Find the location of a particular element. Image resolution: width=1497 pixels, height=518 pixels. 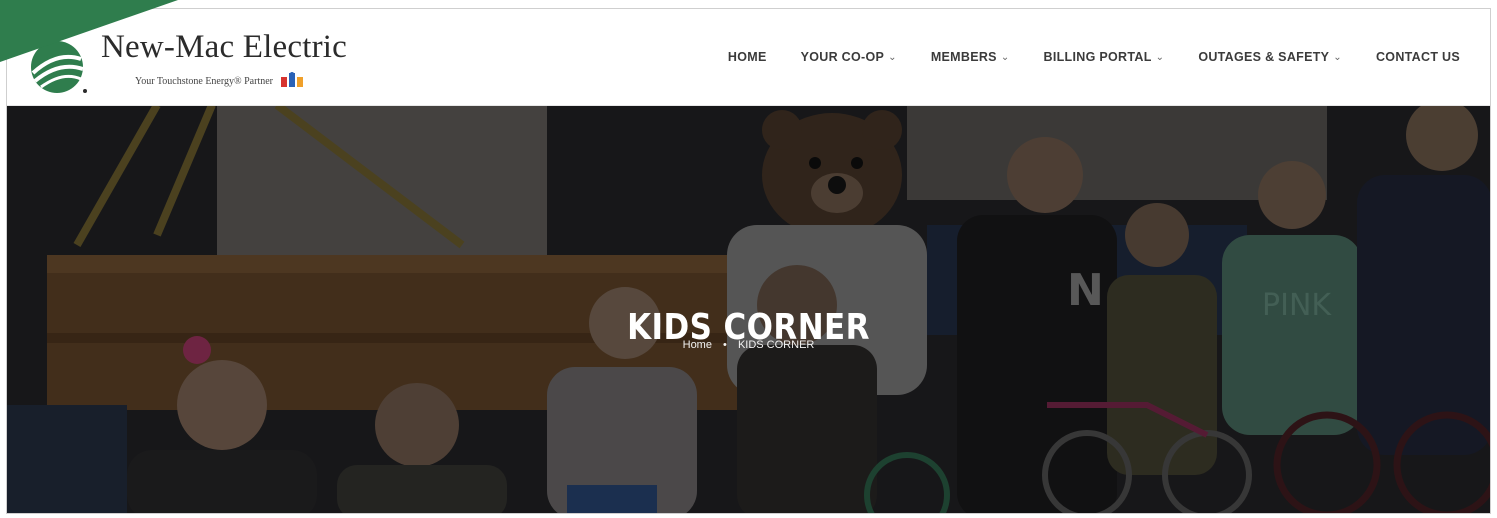

nav-contact-us-label: CONTACT US is located at coordinates (1417, 57).